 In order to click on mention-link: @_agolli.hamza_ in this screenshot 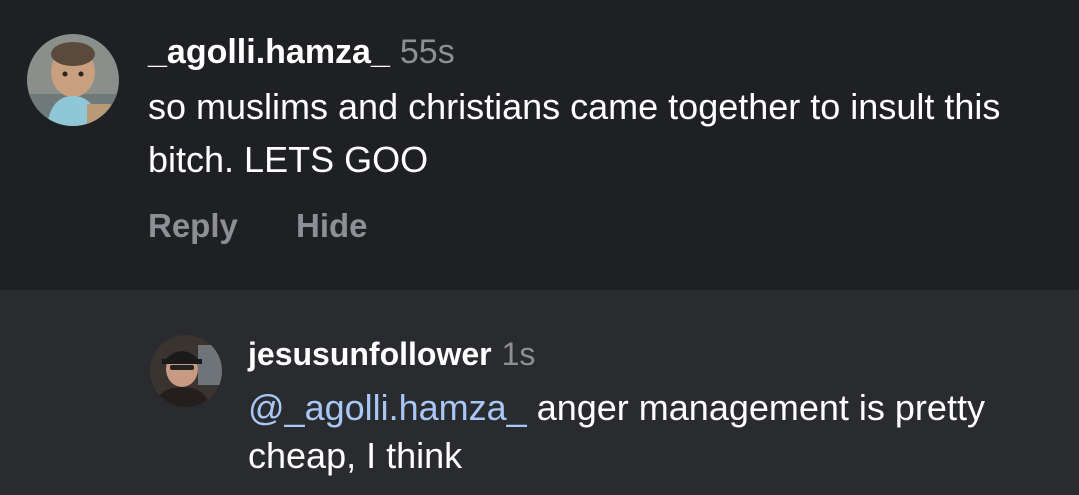, I will do `click(387, 407)`.